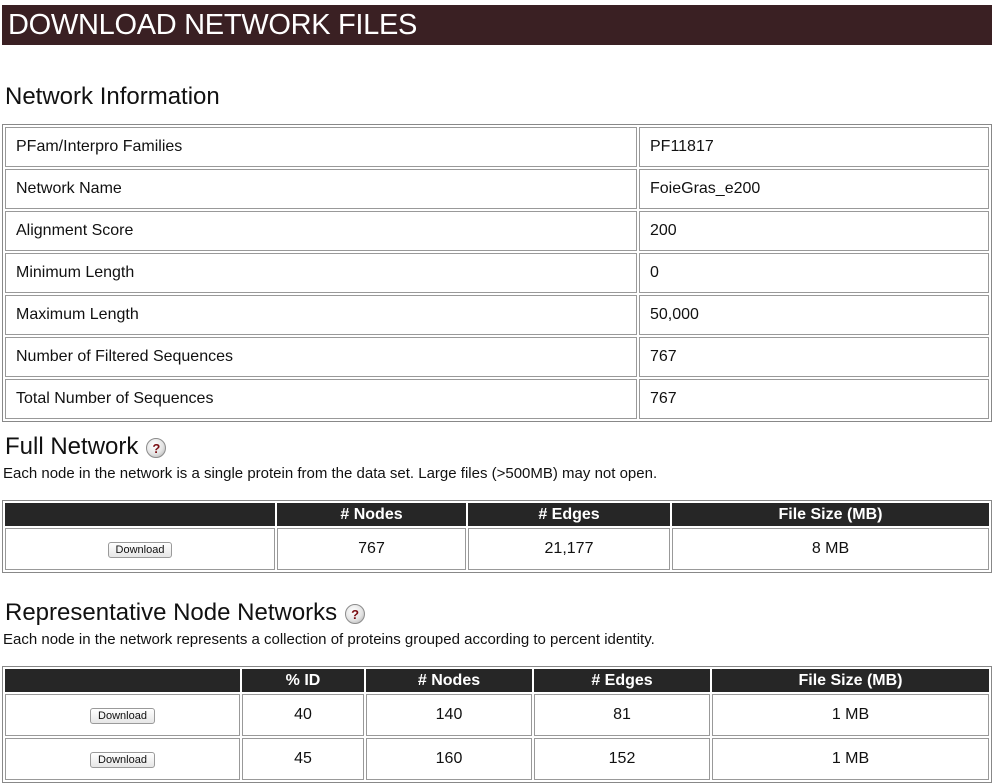 The width and height of the screenshot is (996, 784). What do you see at coordinates (213, 25) in the screenshot?
I see `page-title: DOWNLOAD NETWORK FILES` at bounding box center [213, 25].